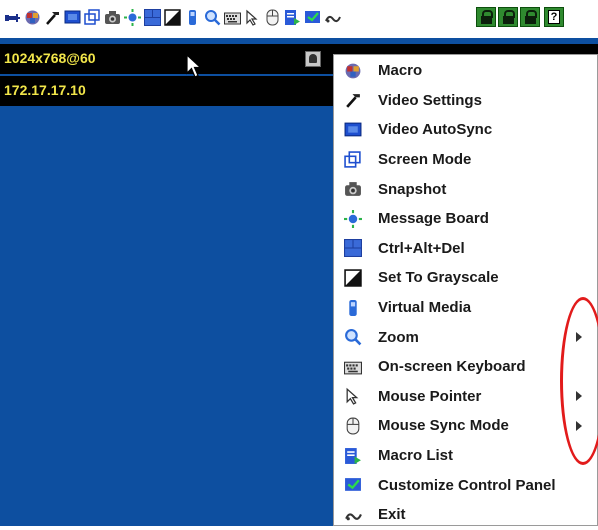 The width and height of the screenshot is (598, 530). Describe the element at coordinates (398, 337) in the screenshot. I see `menu-item-label: Zoom` at that location.